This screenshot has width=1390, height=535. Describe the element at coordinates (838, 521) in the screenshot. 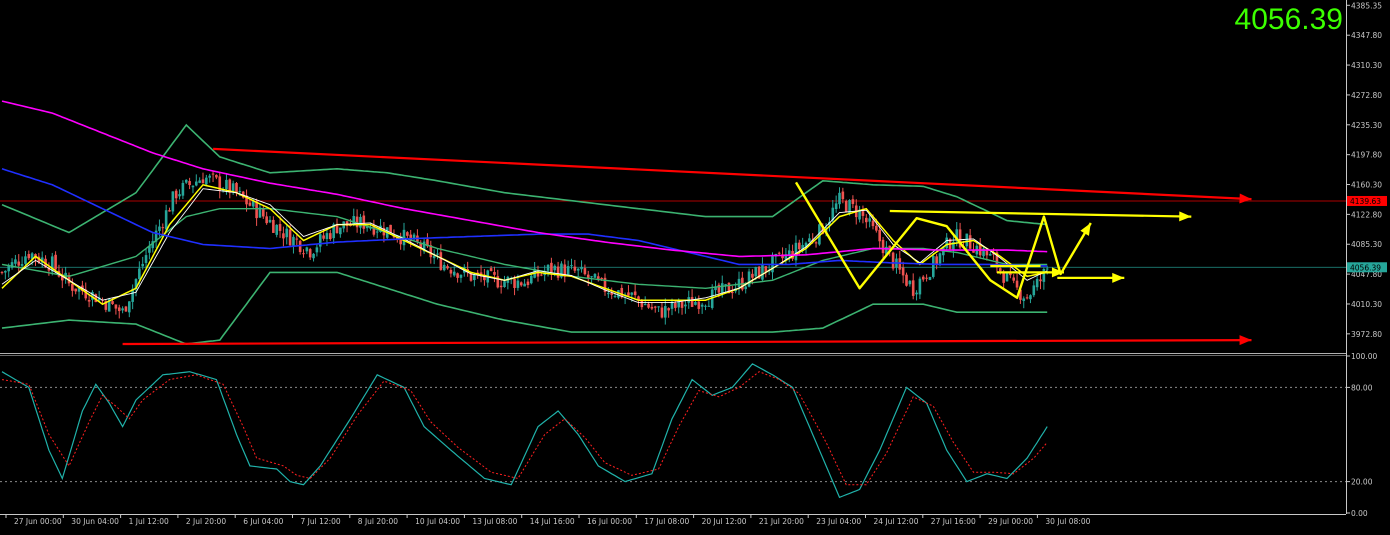

I see `time-tick-label: 23 Jul 04:00` at that location.